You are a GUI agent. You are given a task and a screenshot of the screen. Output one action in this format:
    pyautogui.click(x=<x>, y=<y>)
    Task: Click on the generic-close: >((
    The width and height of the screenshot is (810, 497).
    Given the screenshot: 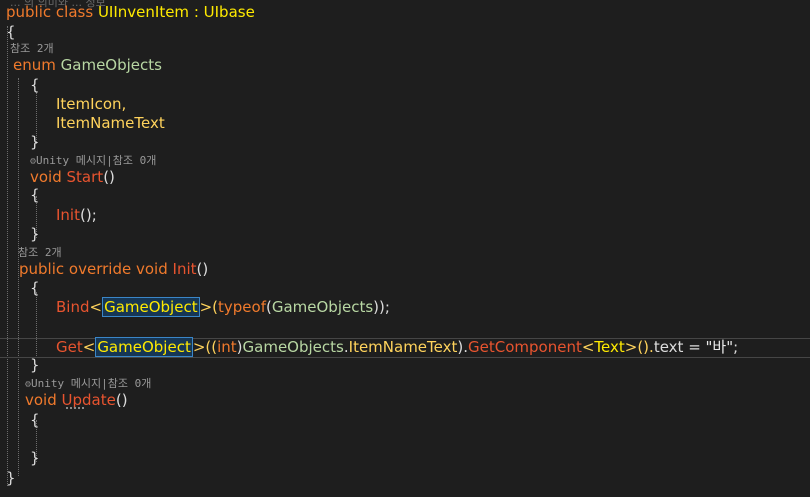 What is the action you would take?
    pyautogui.click(x=205, y=347)
    